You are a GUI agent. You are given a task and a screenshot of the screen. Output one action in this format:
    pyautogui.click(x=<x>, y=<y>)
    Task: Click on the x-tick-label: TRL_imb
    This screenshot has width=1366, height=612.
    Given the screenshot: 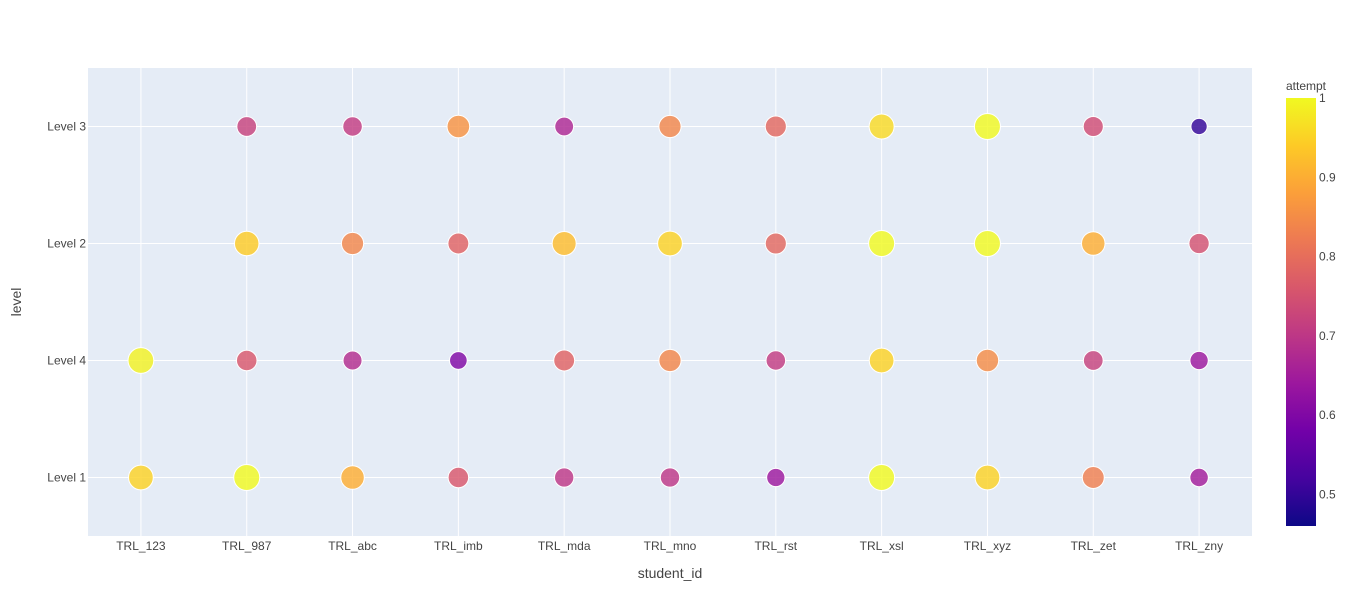 What is the action you would take?
    pyautogui.click(x=458, y=546)
    